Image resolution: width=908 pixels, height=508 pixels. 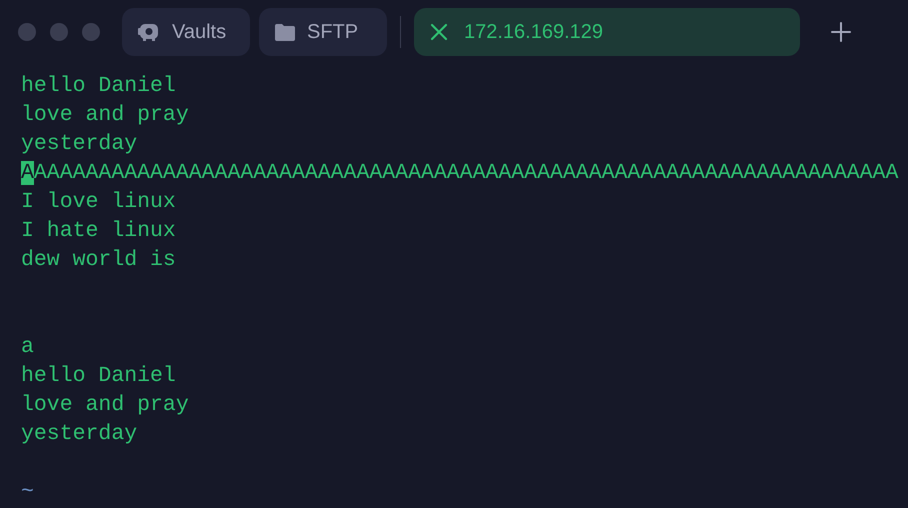 What do you see at coordinates (439, 32) in the screenshot?
I see `close-icon` at bounding box center [439, 32].